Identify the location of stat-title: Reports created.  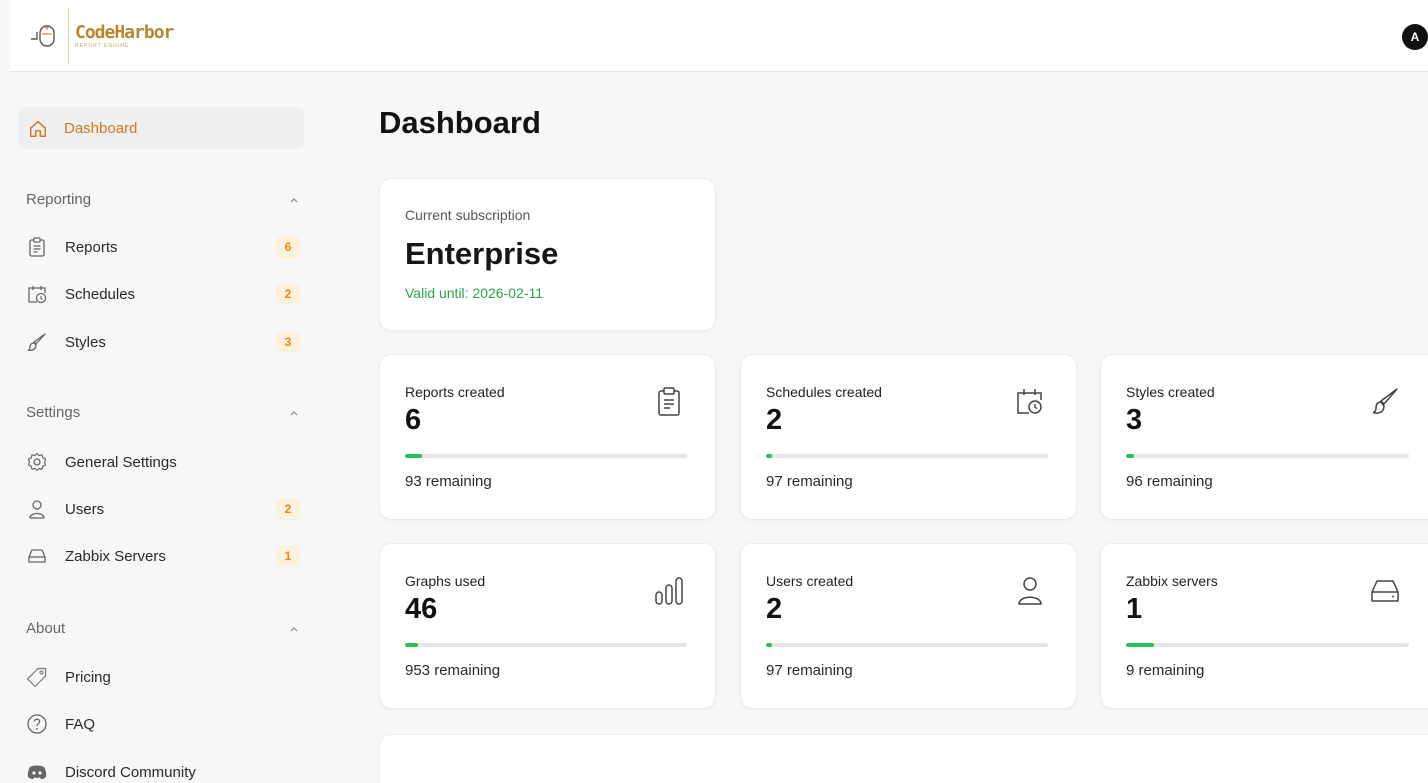
(455, 392).